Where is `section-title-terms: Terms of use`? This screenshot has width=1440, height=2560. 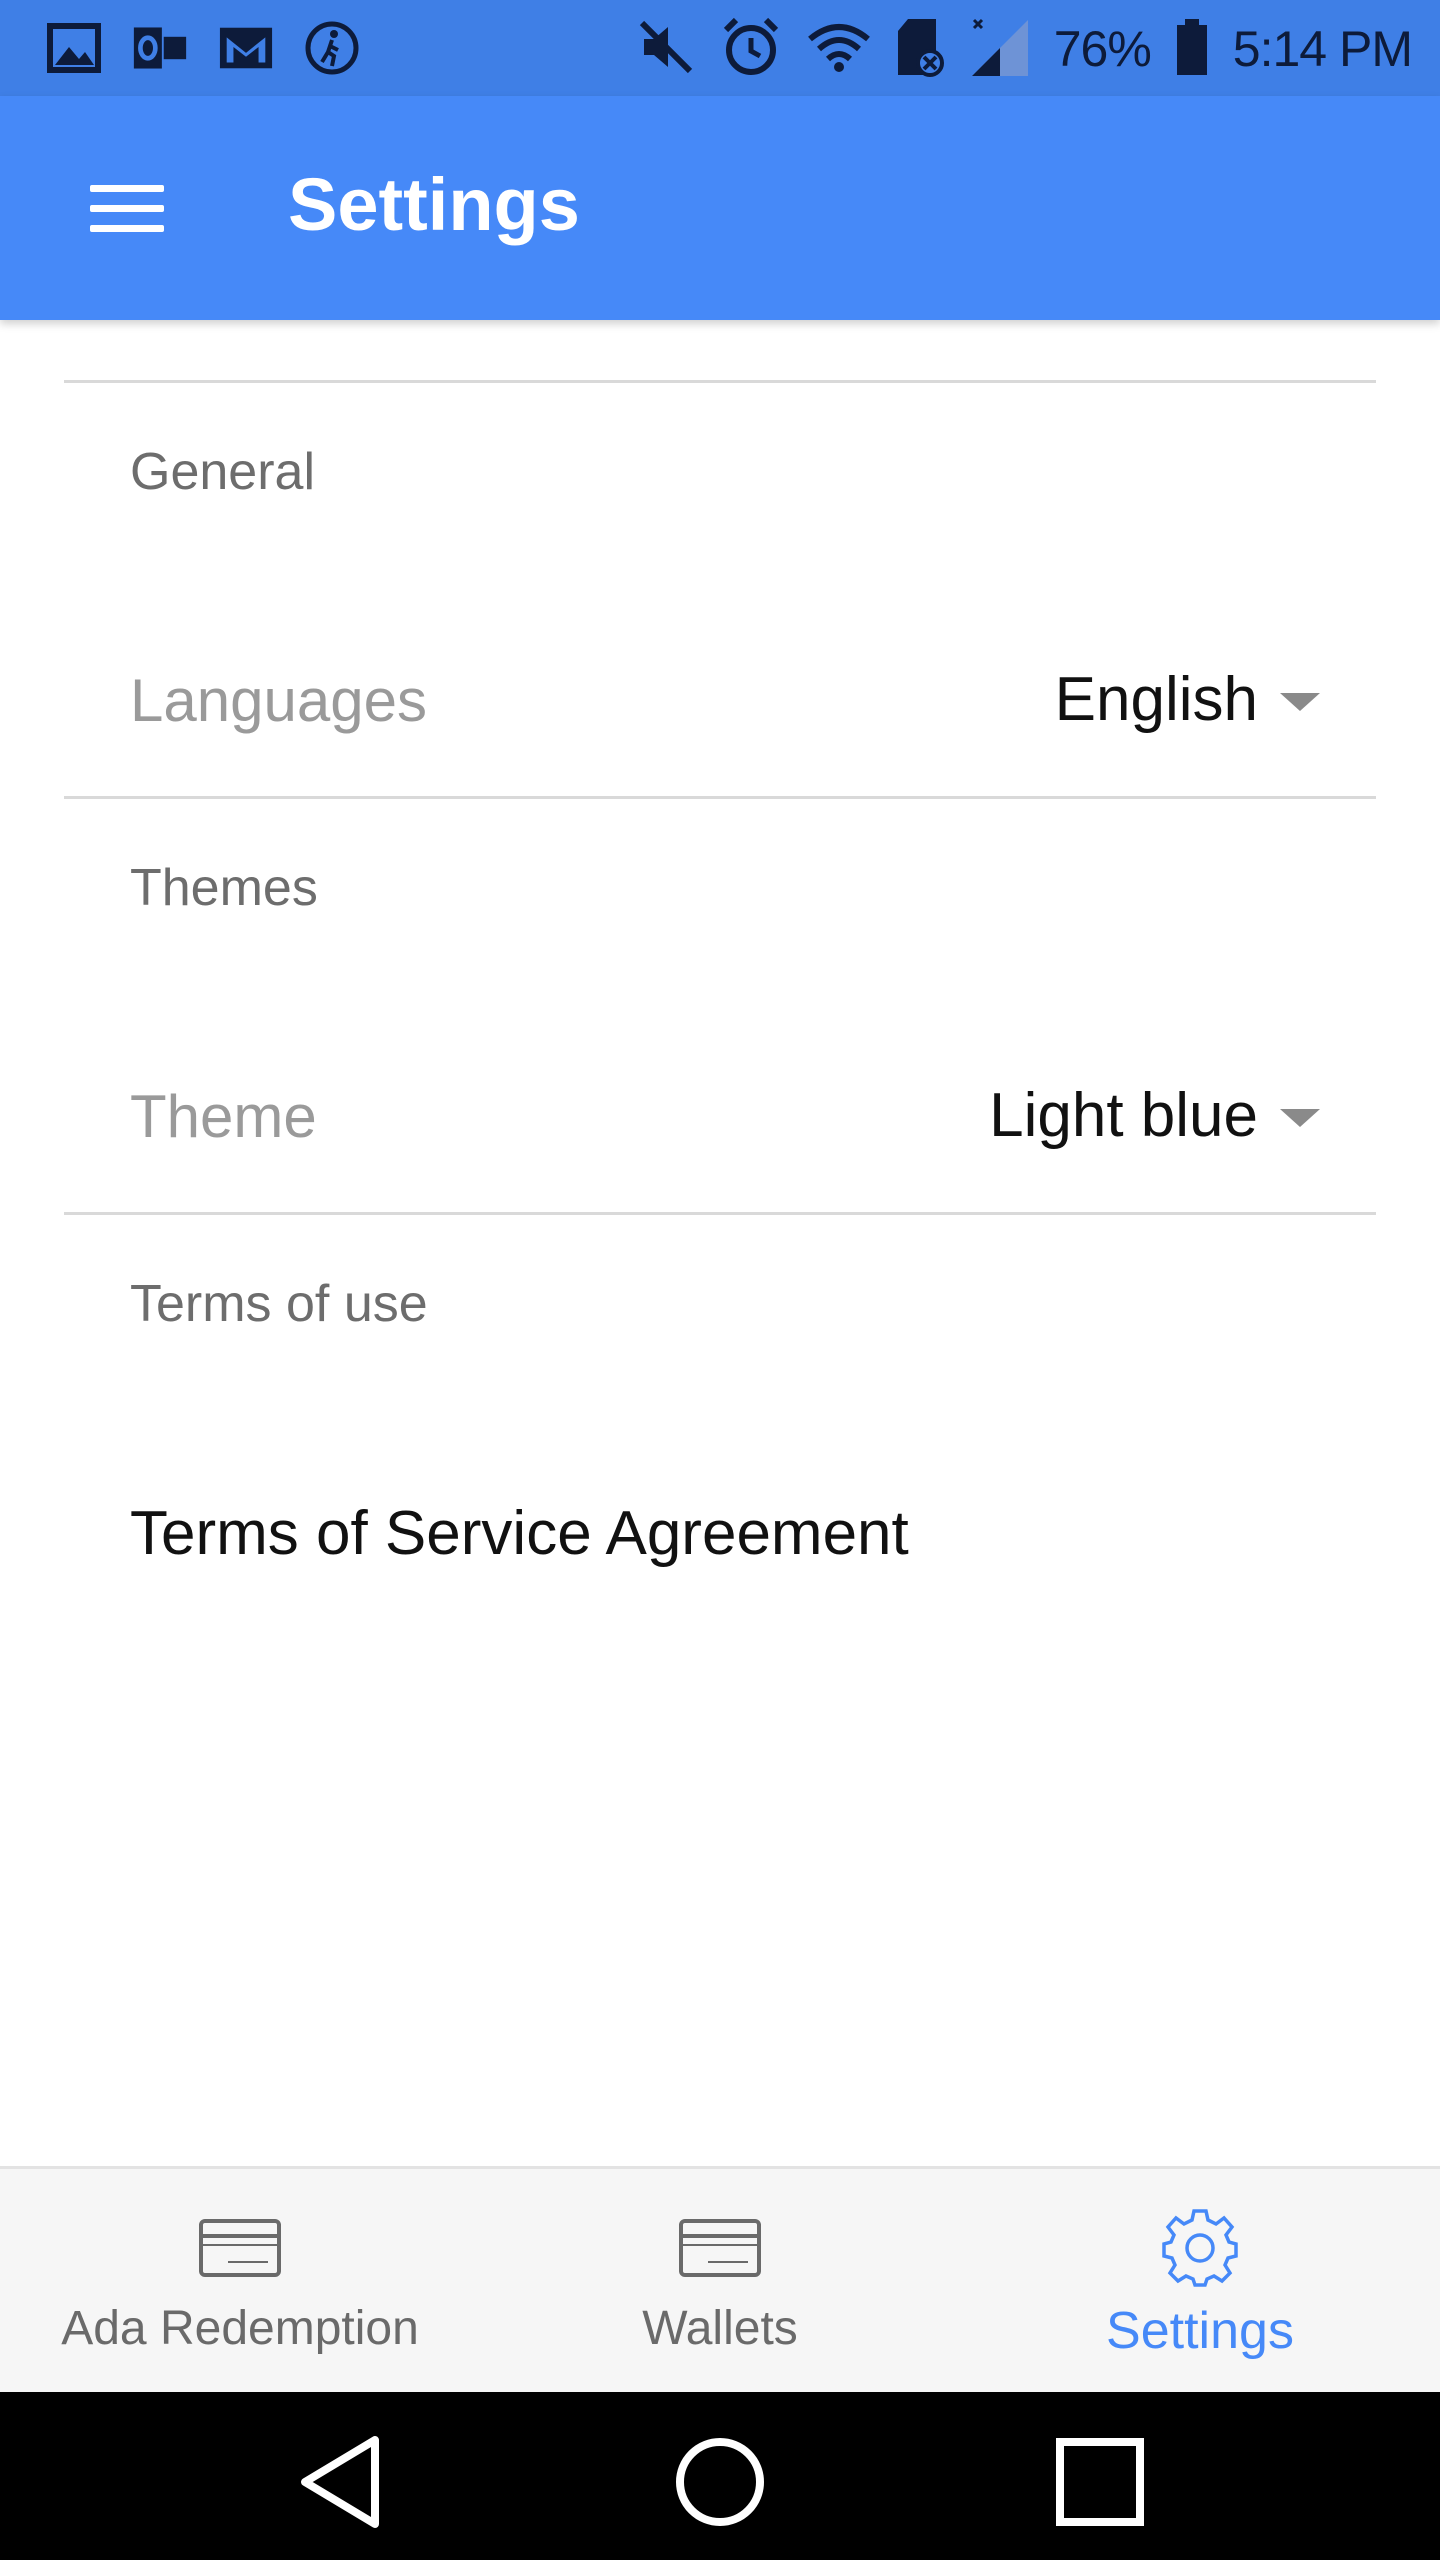
section-title-terms: Terms of use is located at coordinates (279, 1304).